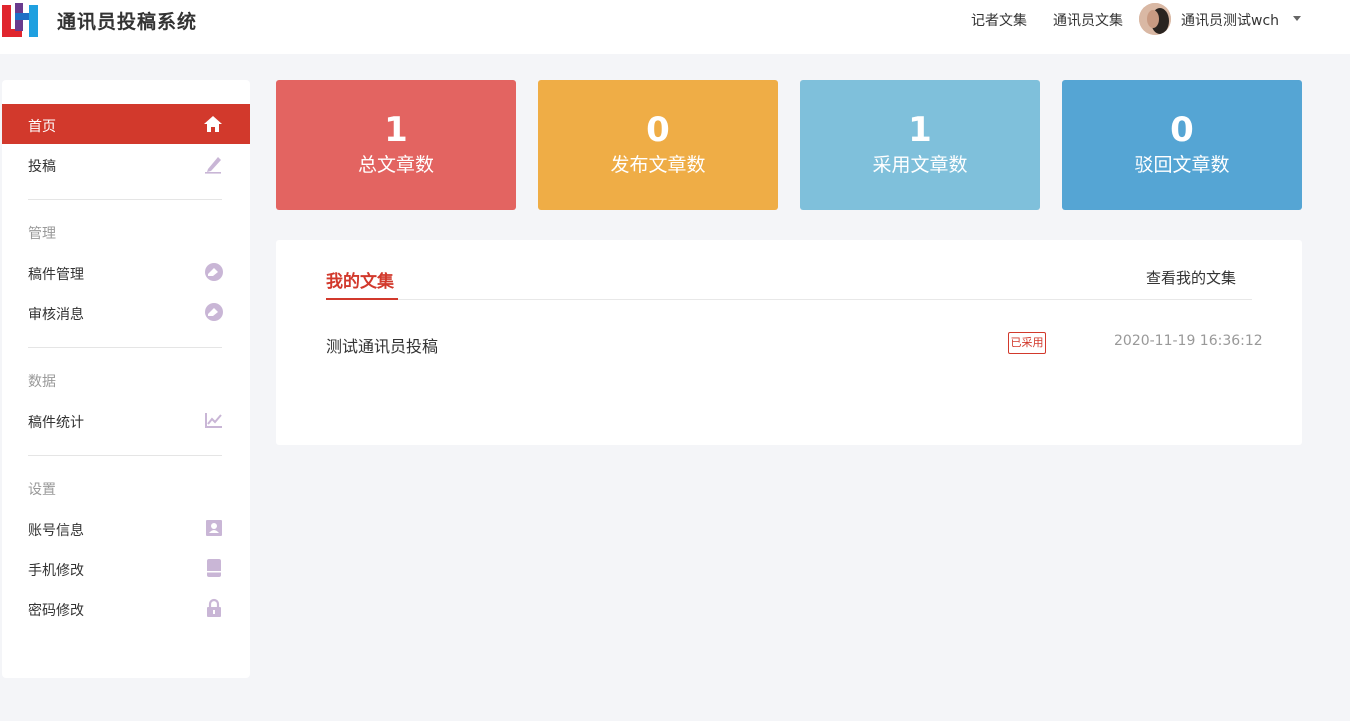 The width and height of the screenshot is (1350, 721). I want to click on sidebar-item-label: 稿件管理, so click(56, 275).